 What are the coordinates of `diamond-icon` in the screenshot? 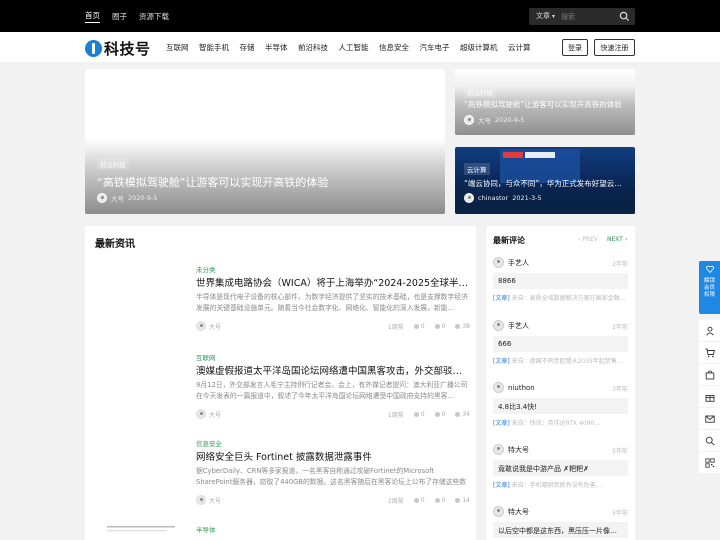 It's located at (709, 270).